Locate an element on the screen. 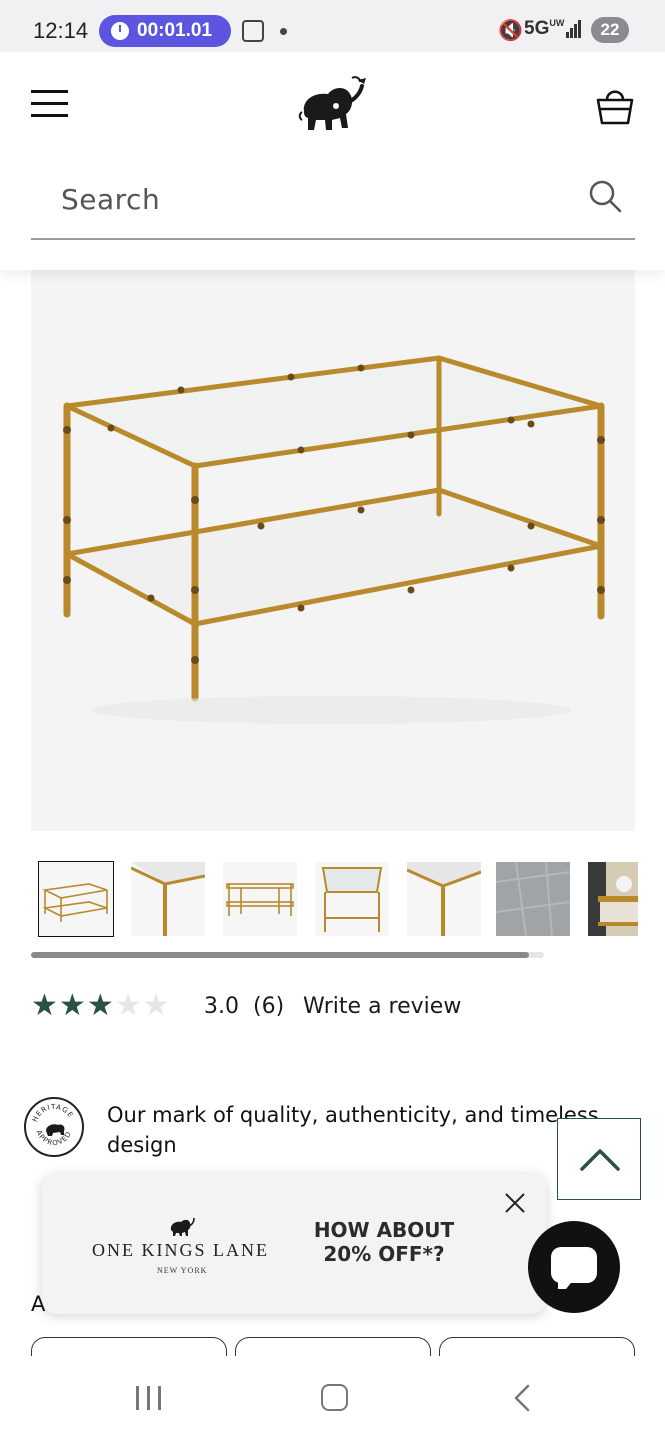 This screenshot has height=1440, width=665. shopping-bag-icon is located at coordinates (615, 105).